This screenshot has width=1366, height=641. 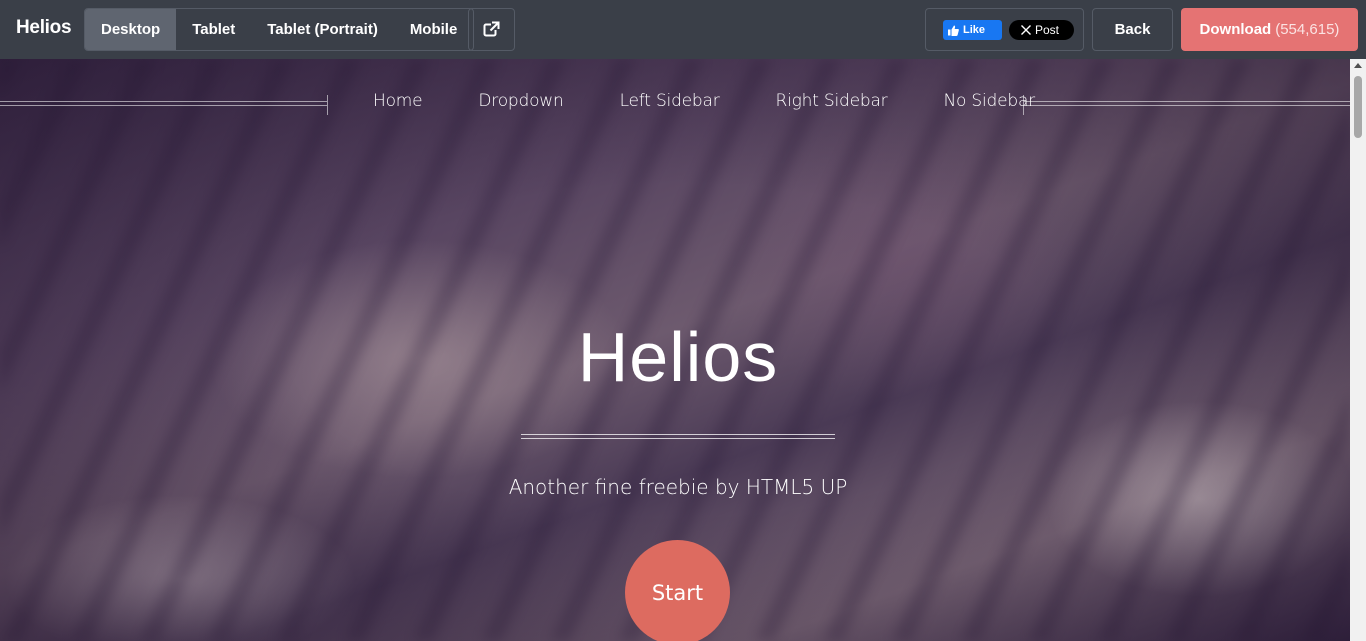 What do you see at coordinates (1358, 107) in the screenshot?
I see `scroll-thumb` at bounding box center [1358, 107].